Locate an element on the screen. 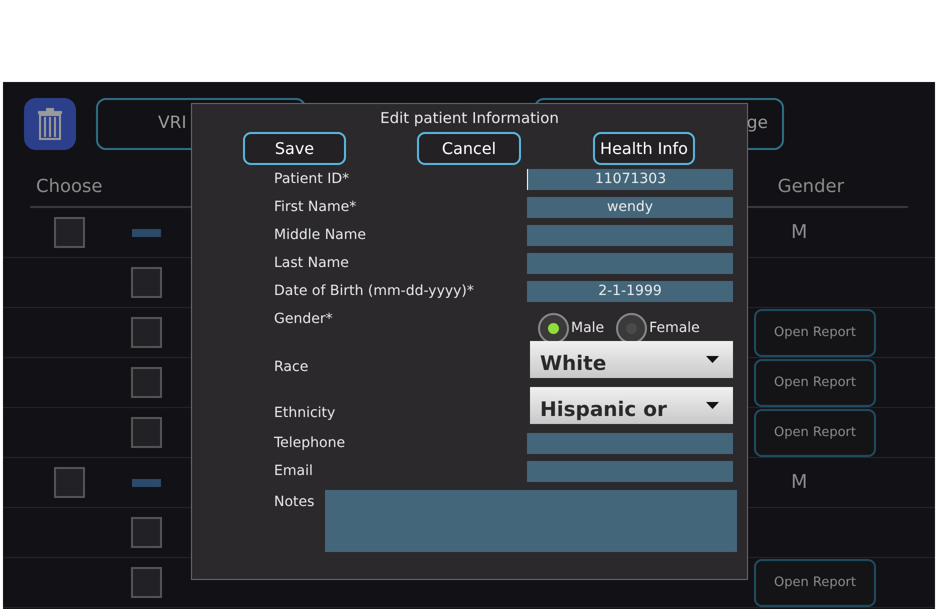 This screenshot has width=938, height=609. field-label: Date of Birth (mm-dd-yyyy)* is located at coordinates (374, 291).